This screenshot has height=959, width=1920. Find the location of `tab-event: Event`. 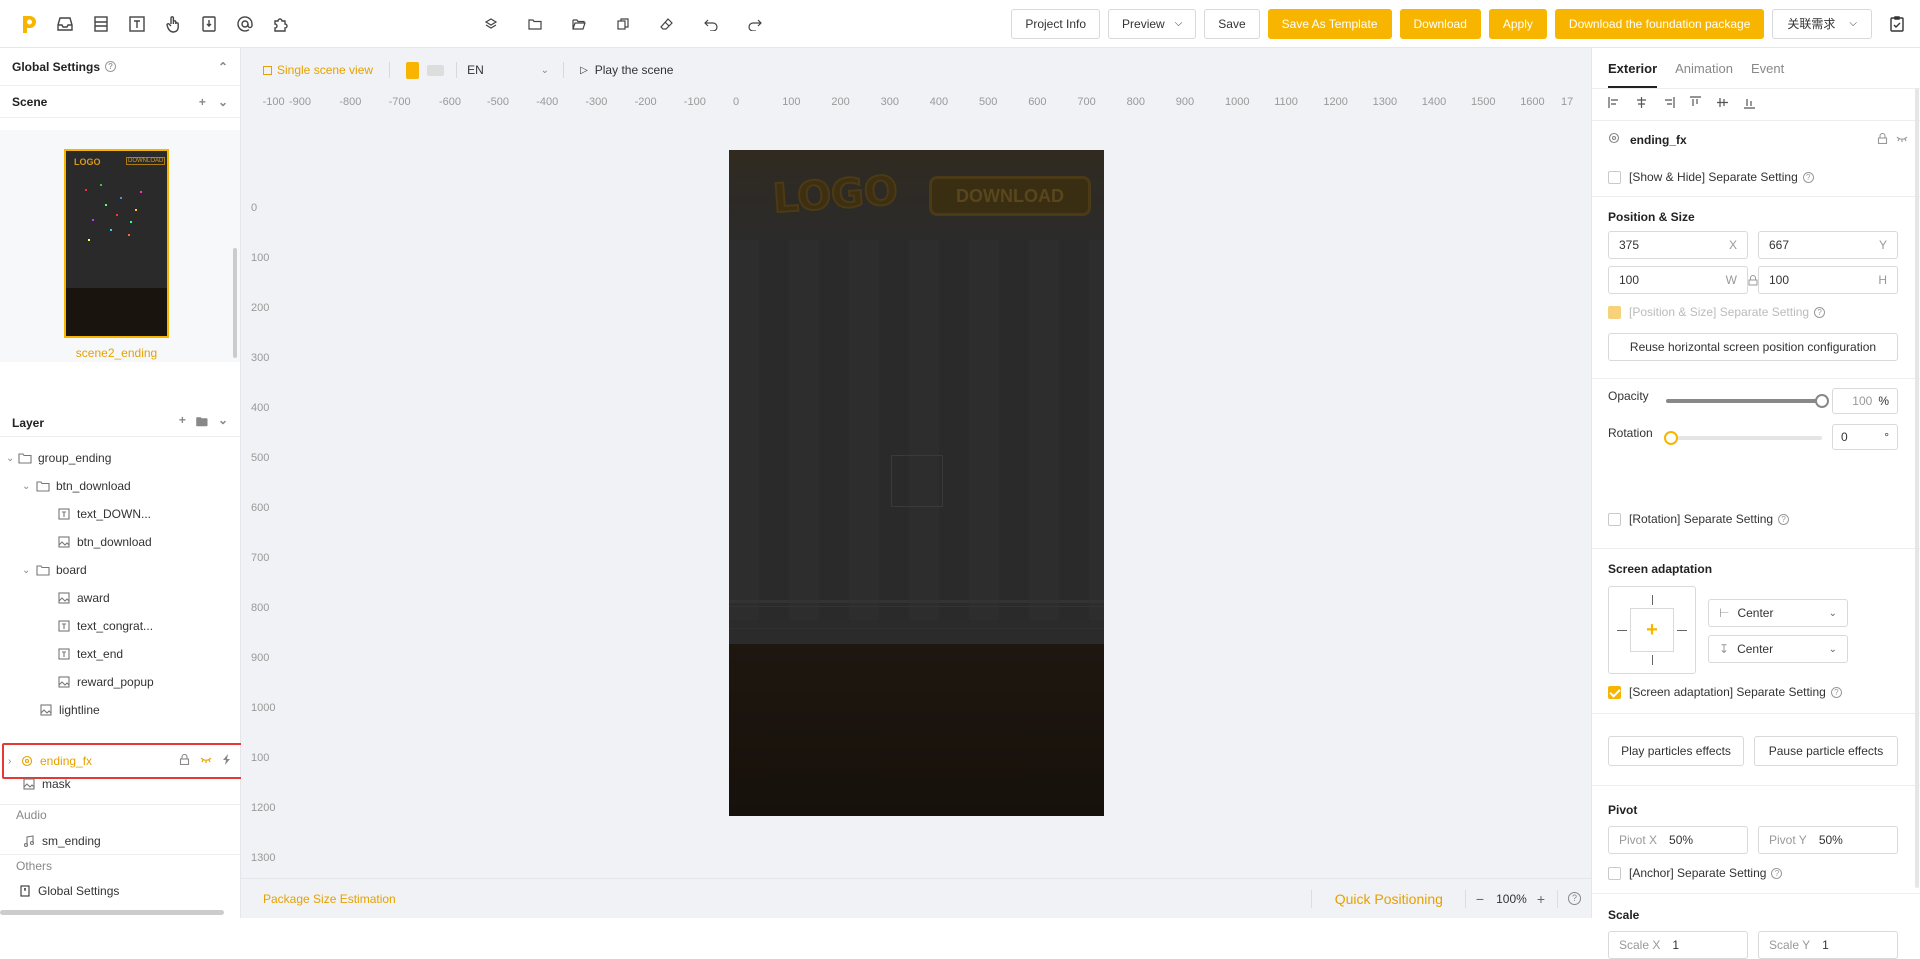

tab-event: Event is located at coordinates (1767, 68).